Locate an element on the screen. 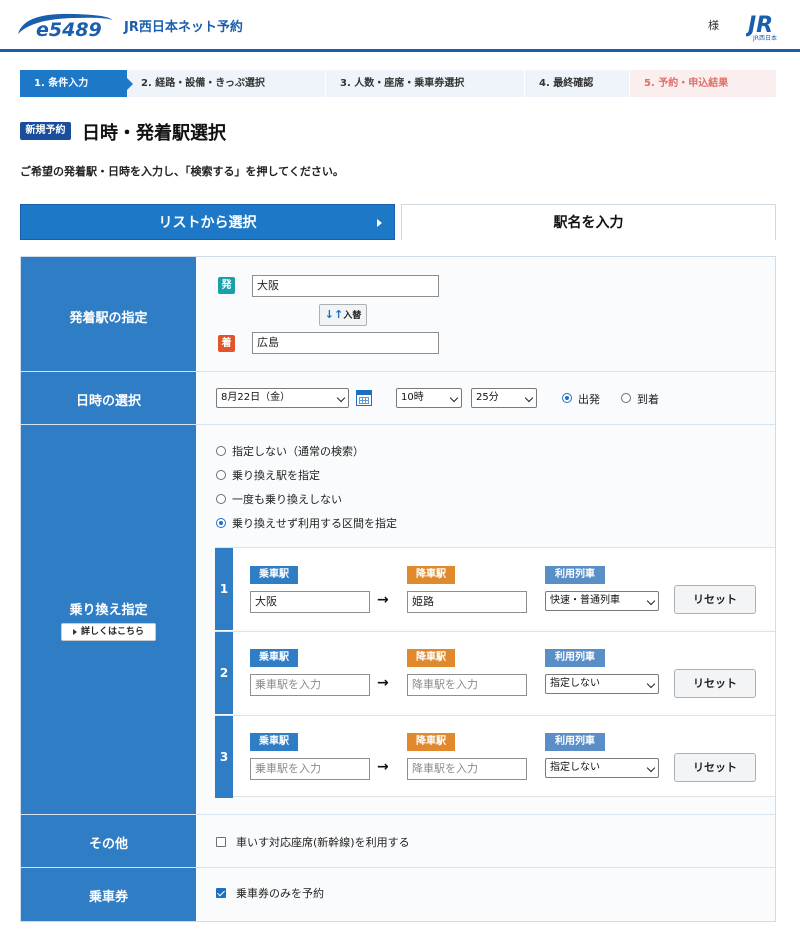 This screenshot has width=800, height=936. alight-station-input: 姫路 is located at coordinates (467, 602).